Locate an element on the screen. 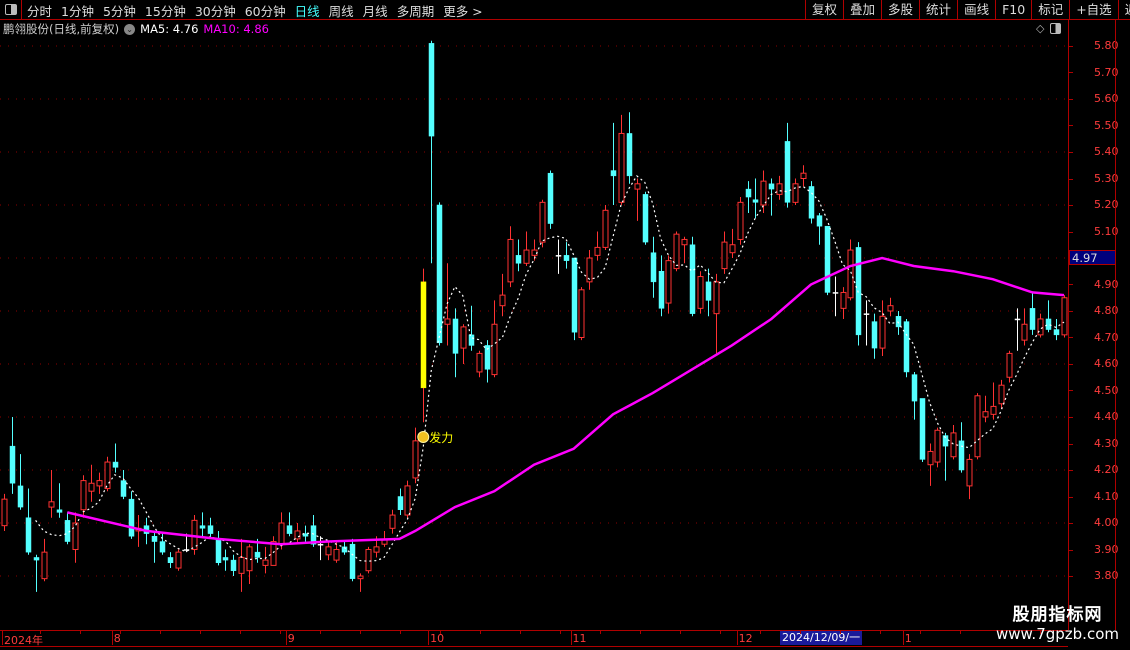 The image size is (1130, 650). side-panel-strip is located at coordinates (1122, 325).